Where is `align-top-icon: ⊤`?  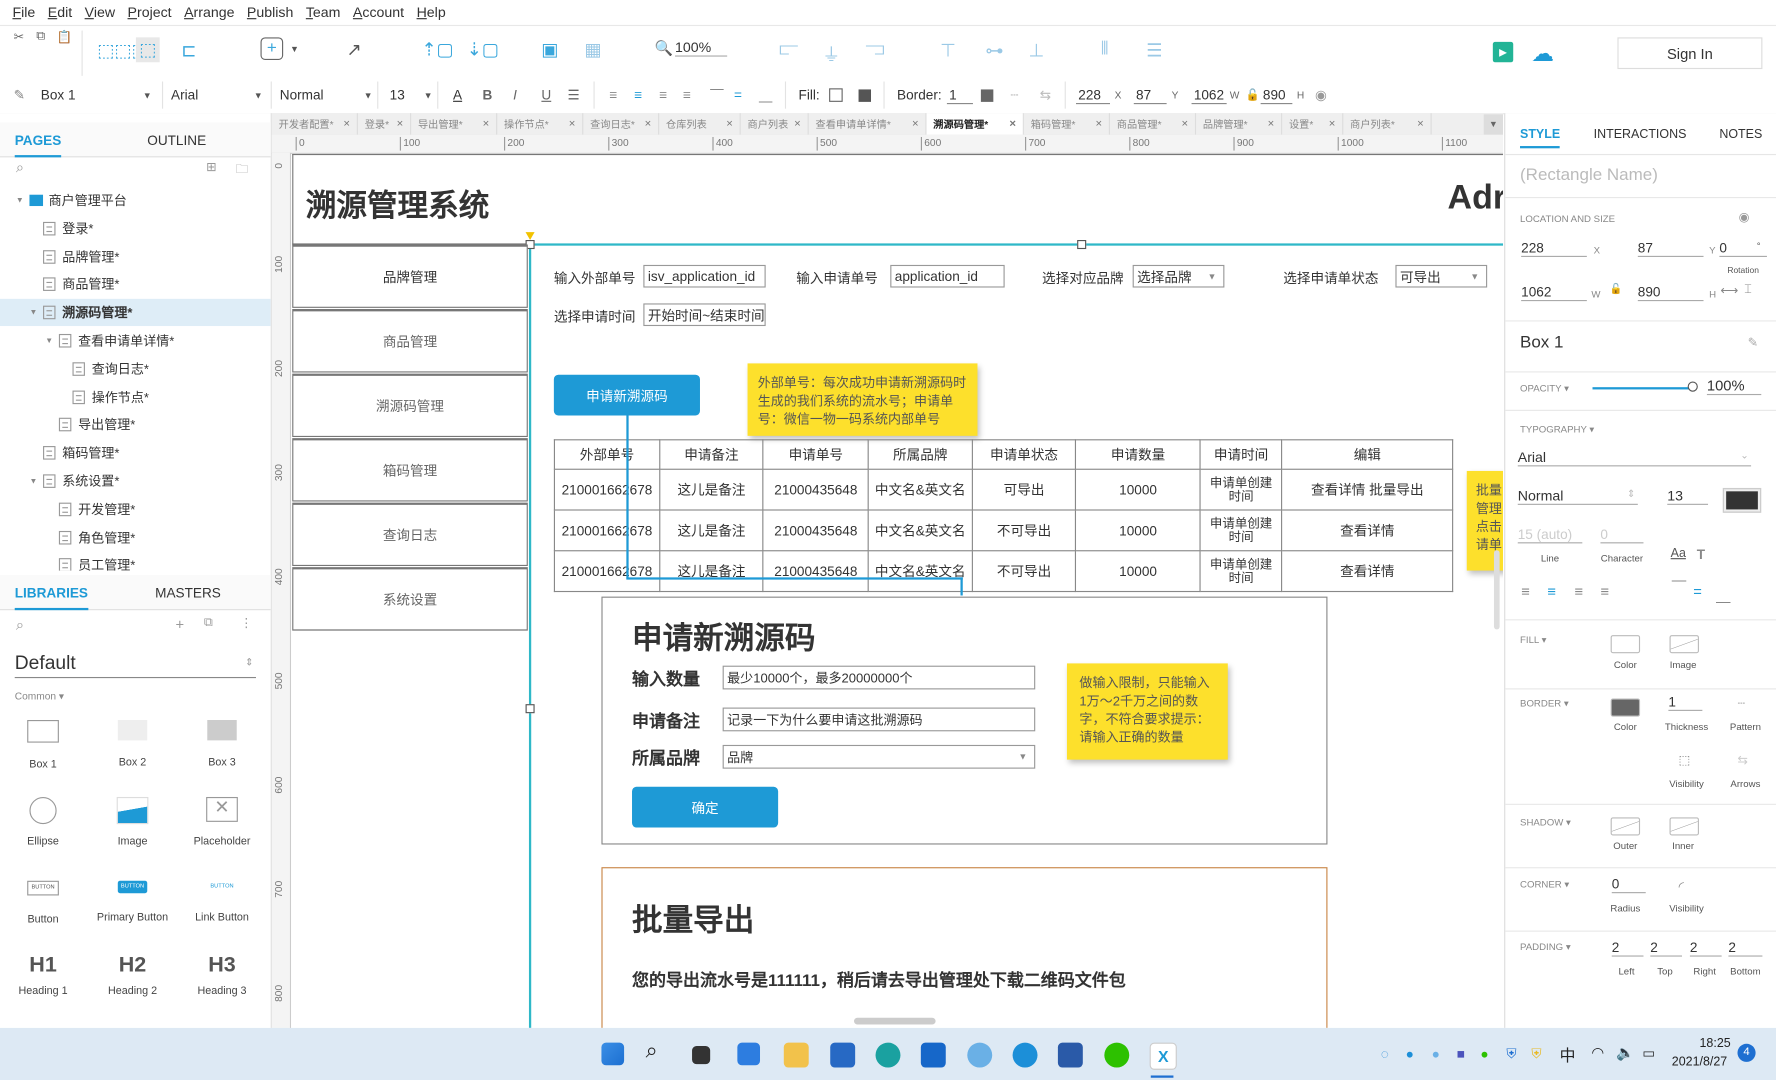
align-top-icon: ⊤ is located at coordinates (948, 51).